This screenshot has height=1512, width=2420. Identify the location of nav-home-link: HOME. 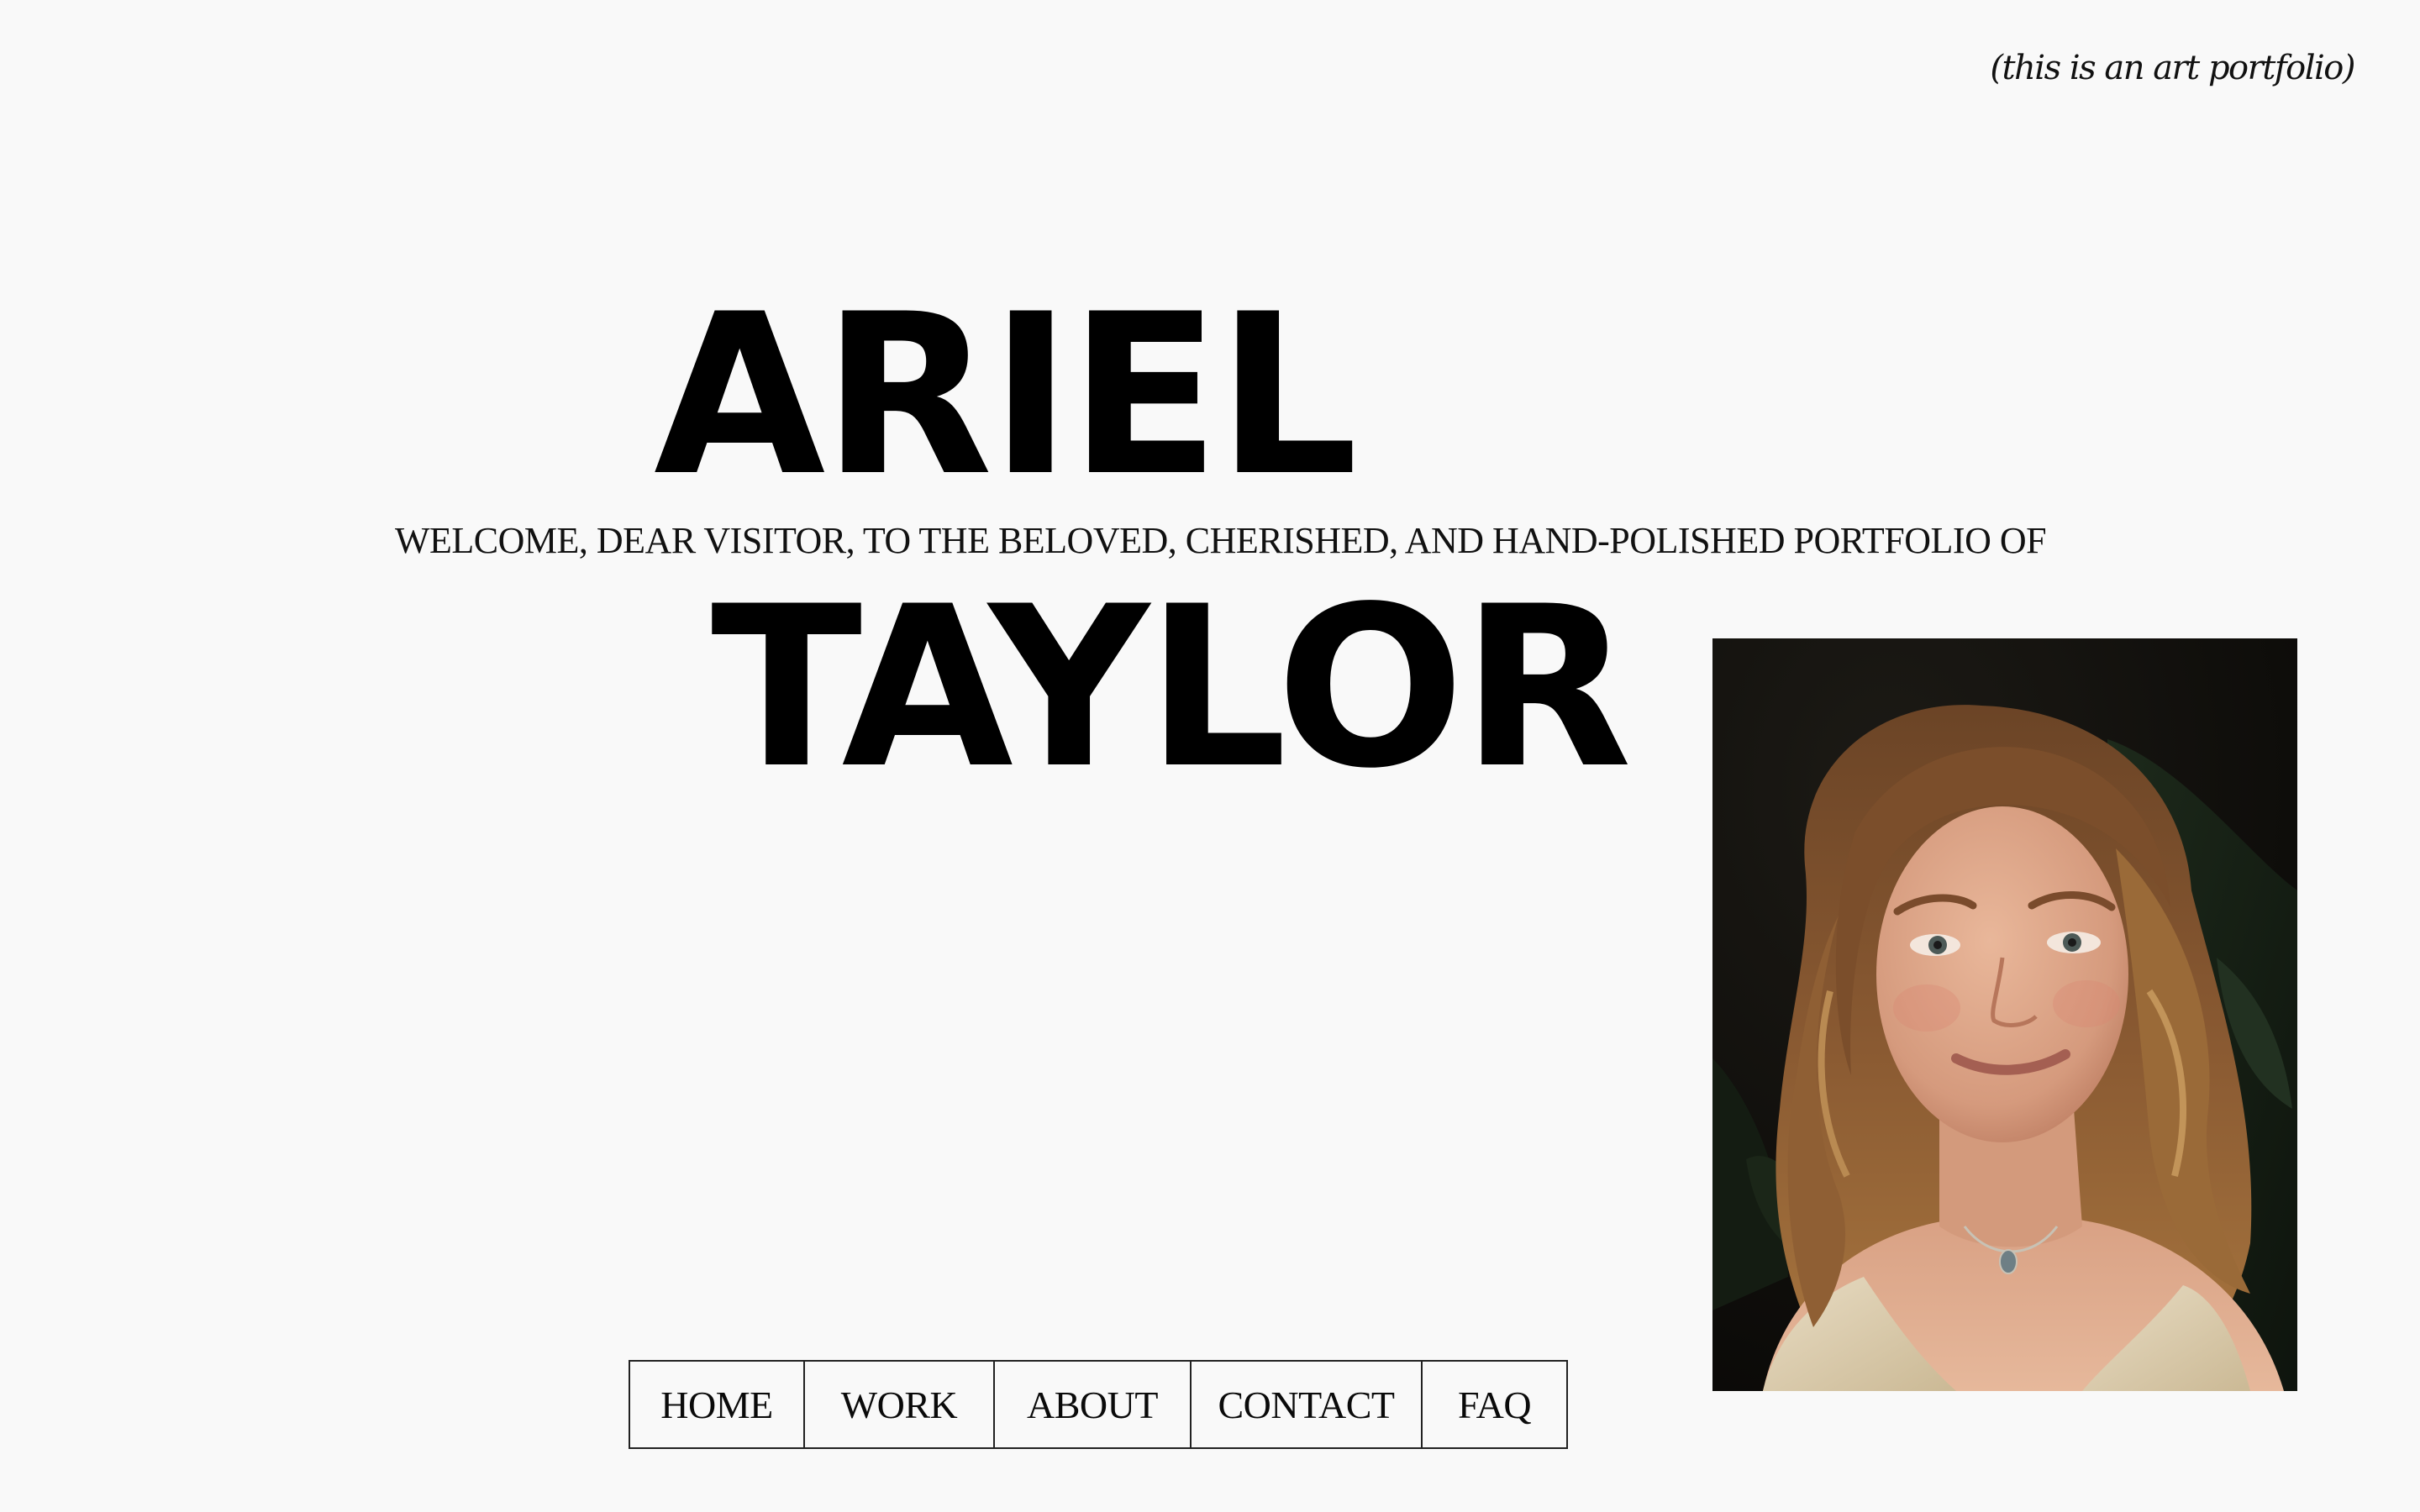
(718, 1404).